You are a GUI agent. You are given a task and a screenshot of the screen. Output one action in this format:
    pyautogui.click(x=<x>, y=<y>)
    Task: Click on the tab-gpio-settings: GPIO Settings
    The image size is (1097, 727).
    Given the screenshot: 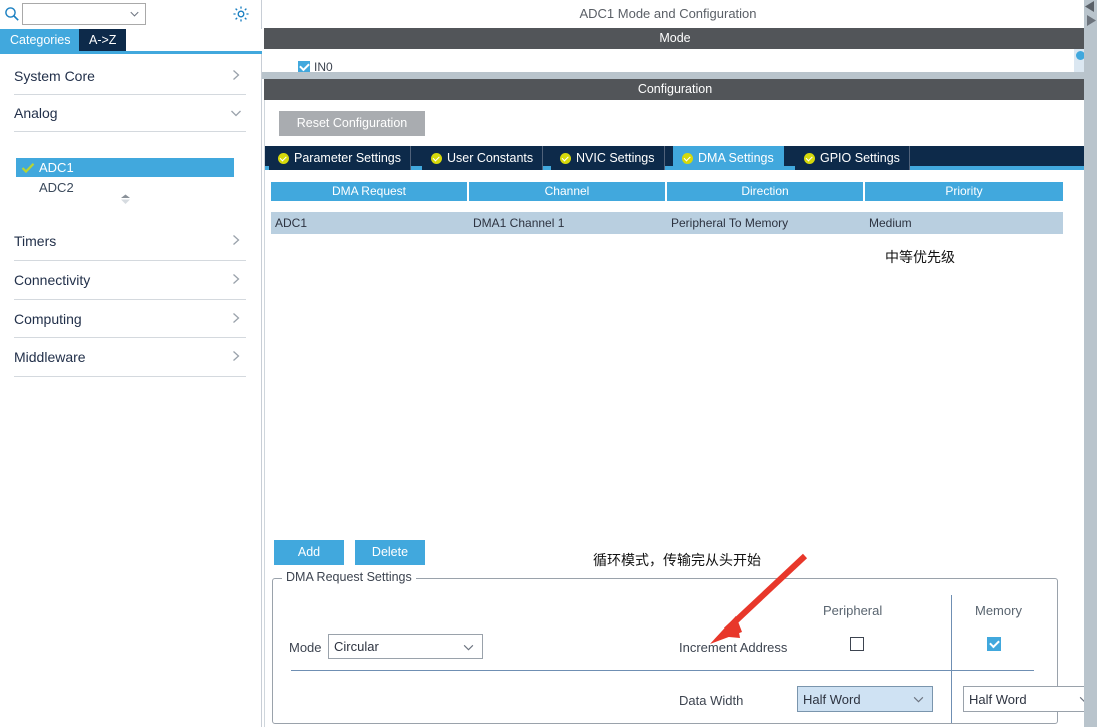 What is the action you would take?
    pyautogui.click(x=852, y=158)
    